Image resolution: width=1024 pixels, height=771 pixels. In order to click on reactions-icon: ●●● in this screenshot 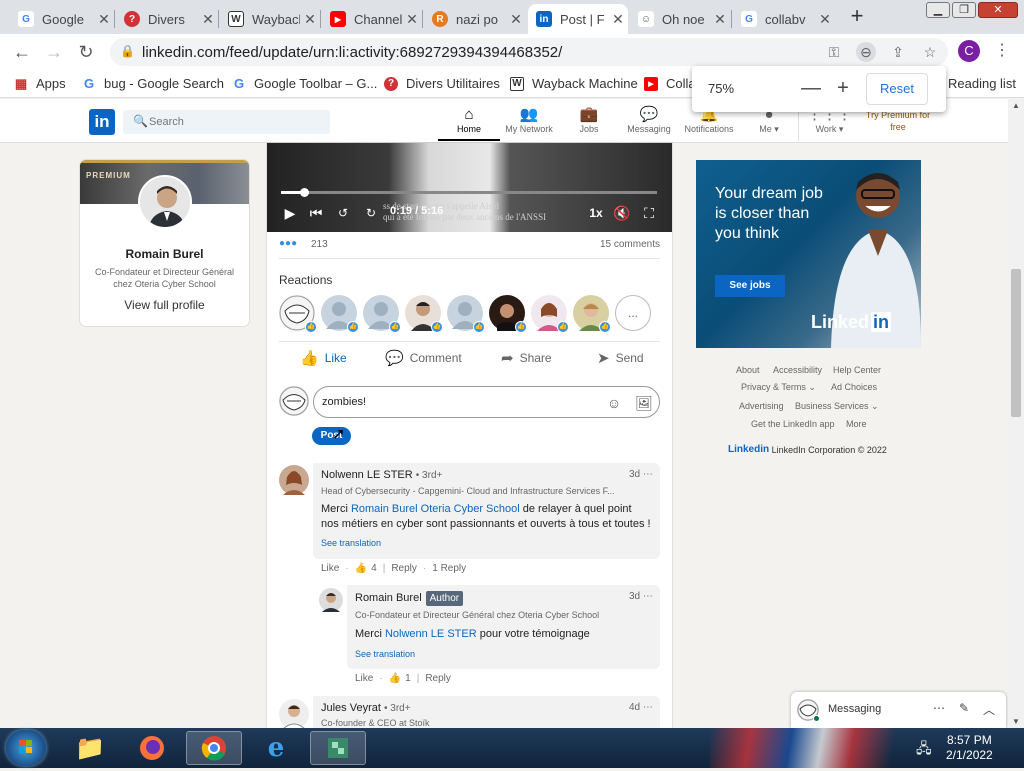, I will do `click(288, 243)`.